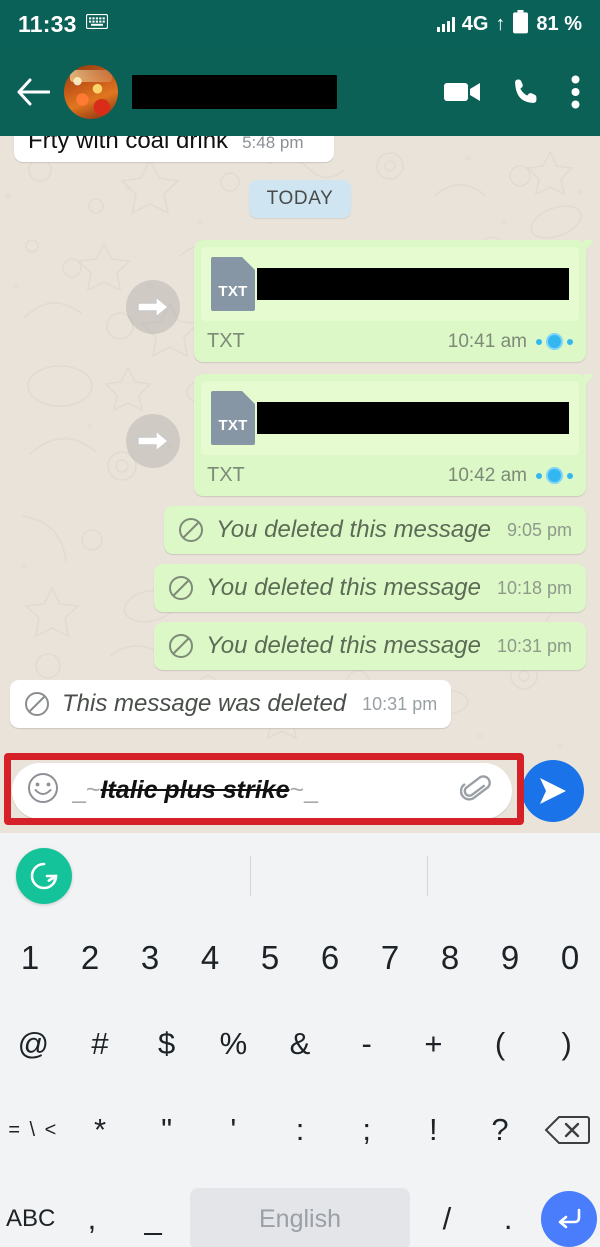  I want to click on contact-name-redacted, so click(234, 92).